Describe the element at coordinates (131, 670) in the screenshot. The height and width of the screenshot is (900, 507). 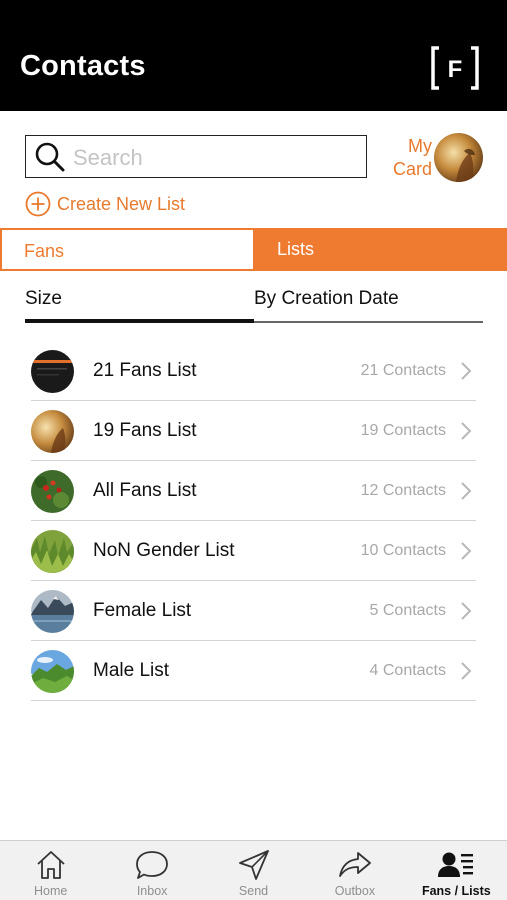
I see `list-name: Male List` at that location.